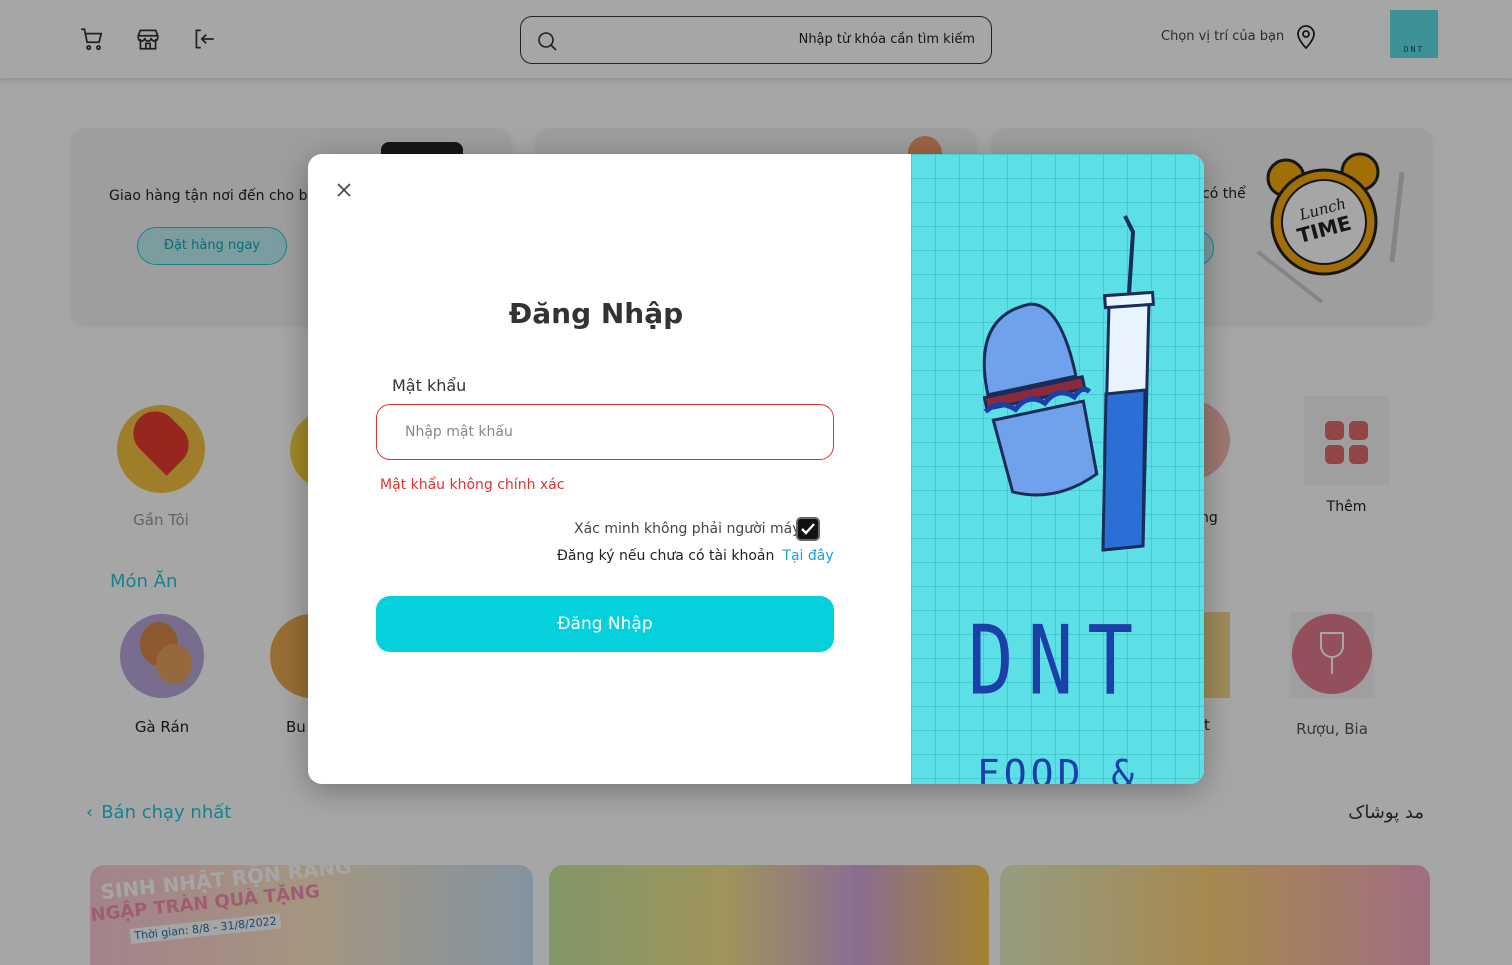 The width and height of the screenshot is (1512, 965). I want to click on register-link: Tại đây, so click(807, 556).